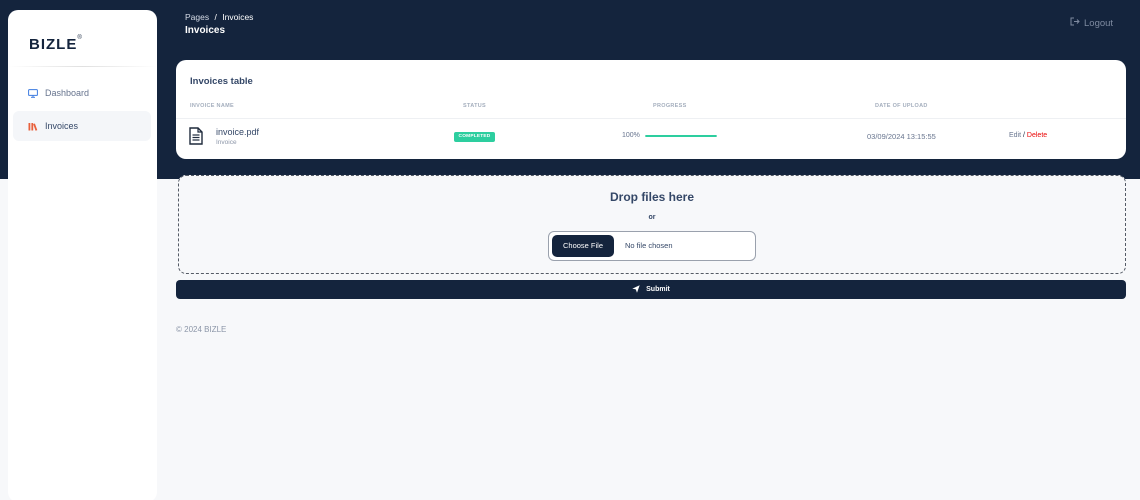  I want to click on logout-icon, so click(1075, 23).